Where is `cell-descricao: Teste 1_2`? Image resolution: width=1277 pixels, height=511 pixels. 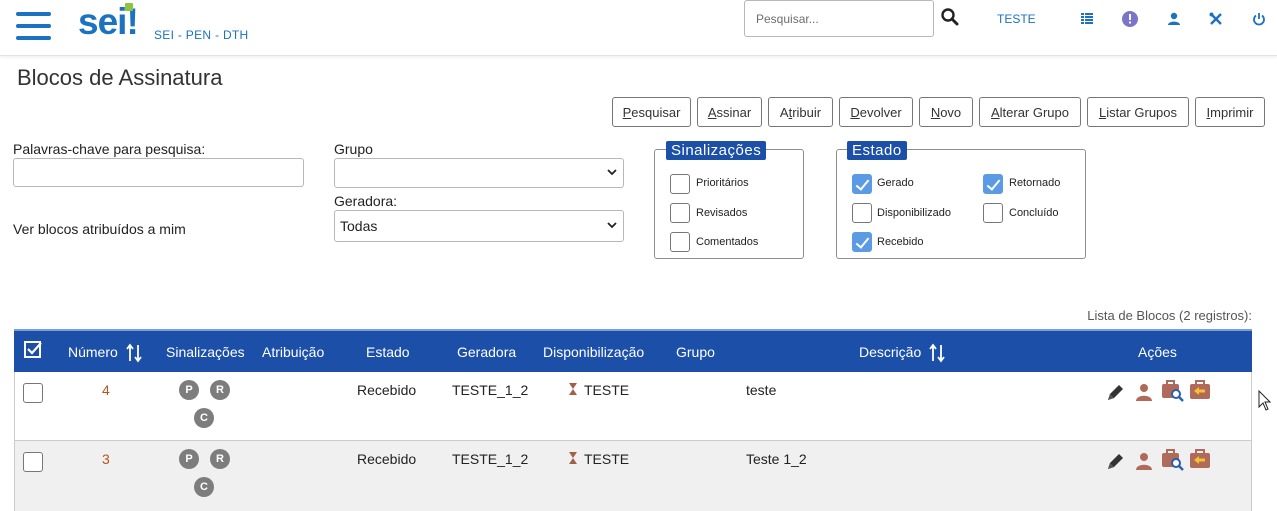
cell-descricao: Teste 1_2 is located at coordinates (776, 459).